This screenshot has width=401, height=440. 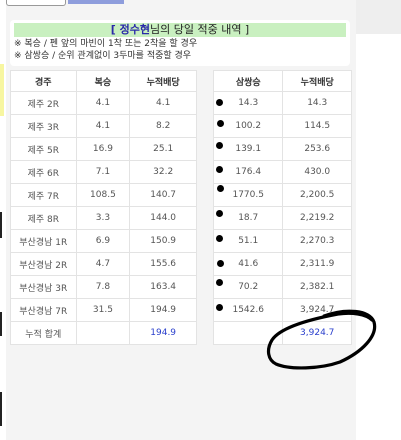 I want to click on race-cell: 제주 2R, so click(x=43, y=103).